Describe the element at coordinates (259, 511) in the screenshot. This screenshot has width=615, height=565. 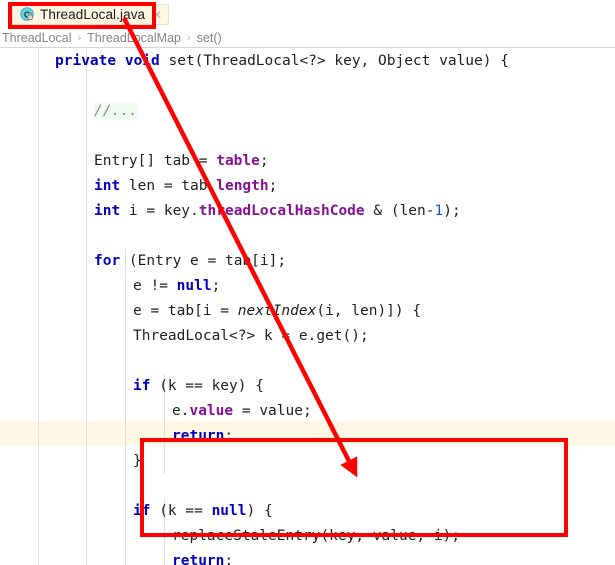
I see `code-token: ) {` at that location.